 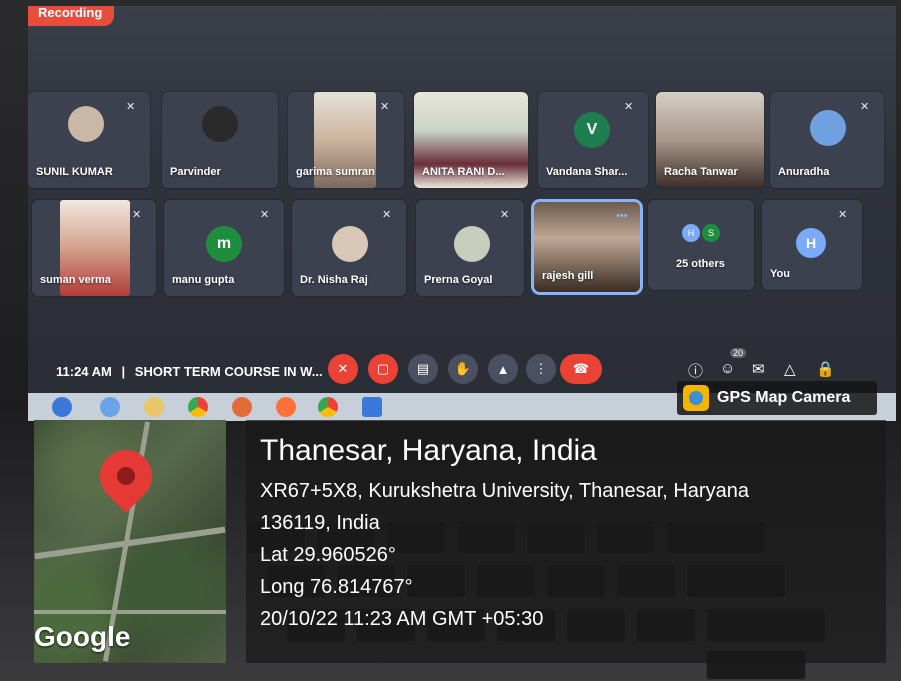 I want to click on avatar-letter: V, so click(x=592, y=129).